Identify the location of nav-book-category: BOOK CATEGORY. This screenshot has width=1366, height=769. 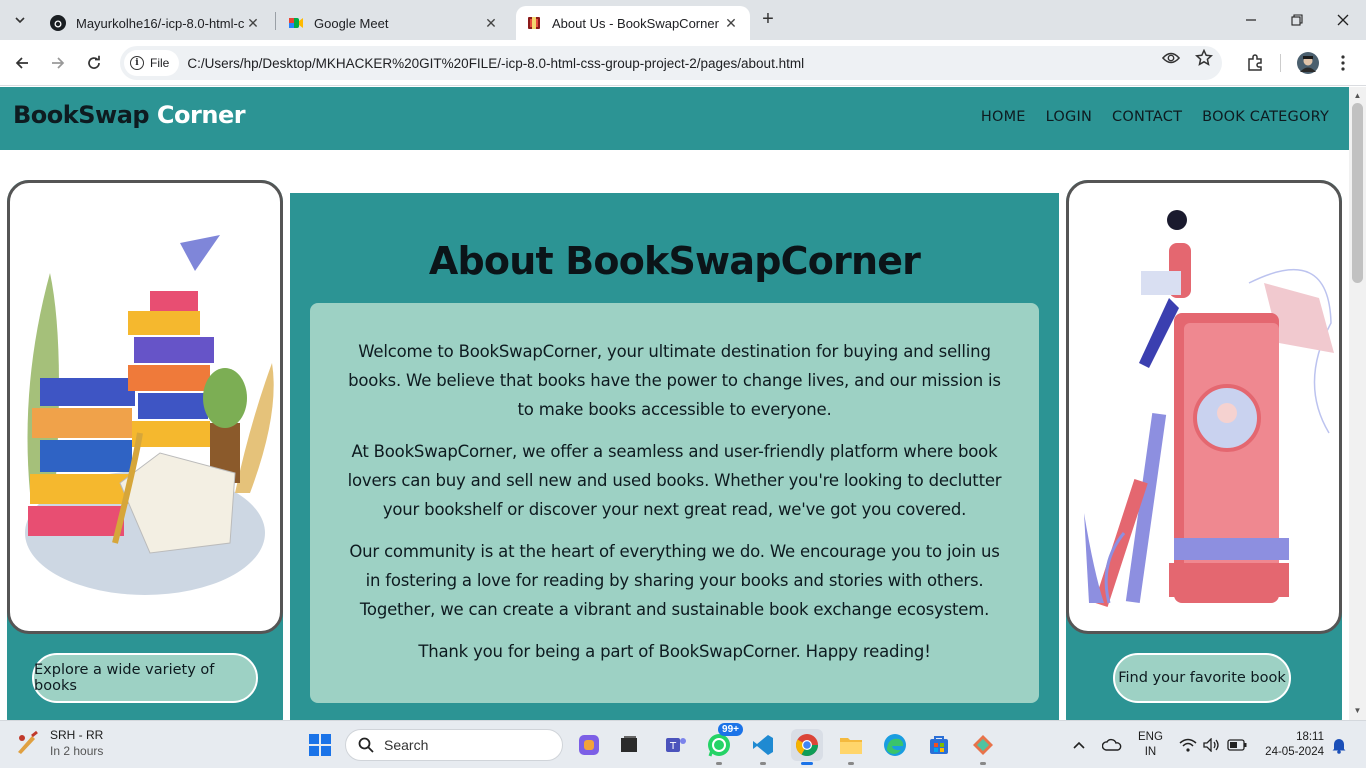
(1265, 117).